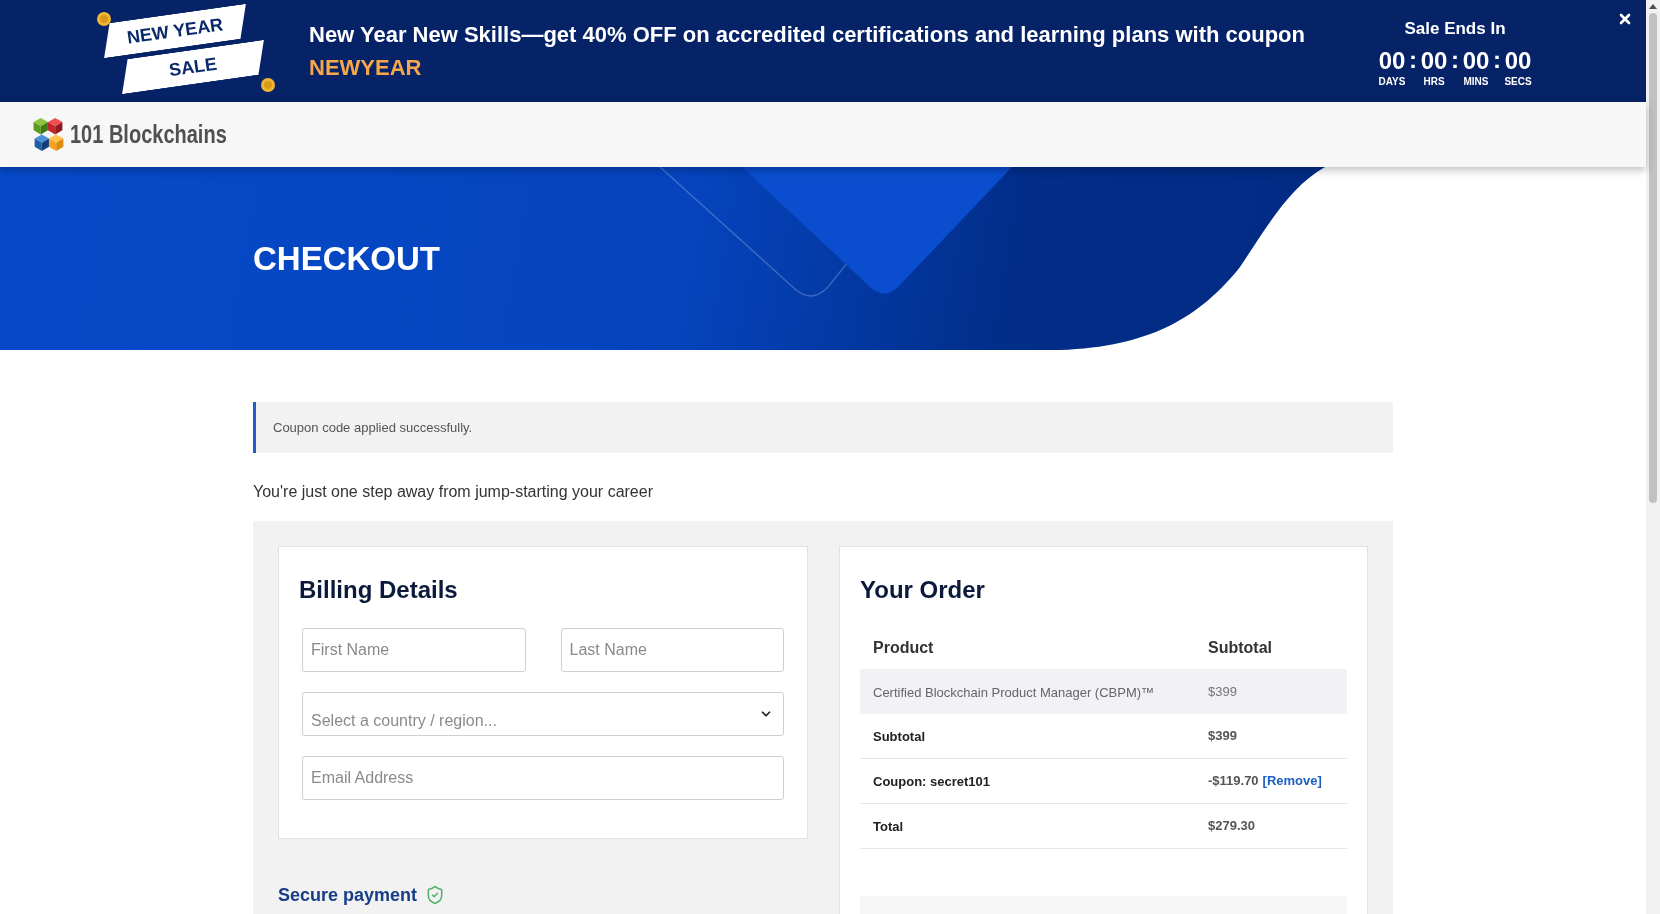 This screenshot has height=914, width=1660. Describe the element at coordinates (543, 778) in the screenshot. I see `email-input: Email Address` at that location.